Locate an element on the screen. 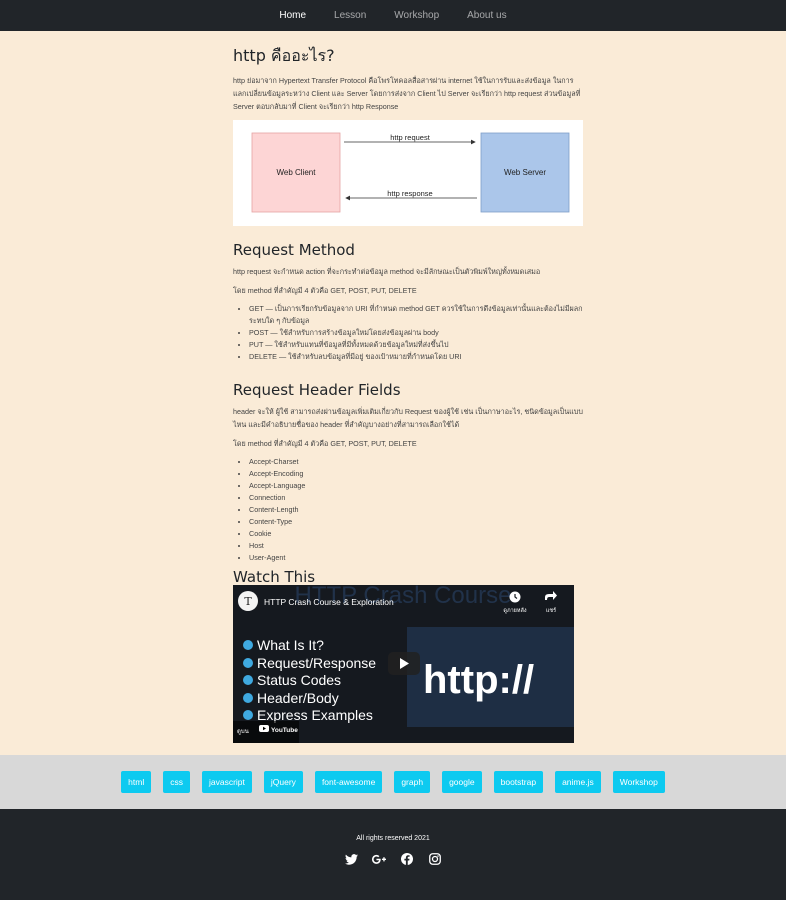 This screenshot has width=786, height=900. web-client-label: Web Client is located at coordinates (297, 172).